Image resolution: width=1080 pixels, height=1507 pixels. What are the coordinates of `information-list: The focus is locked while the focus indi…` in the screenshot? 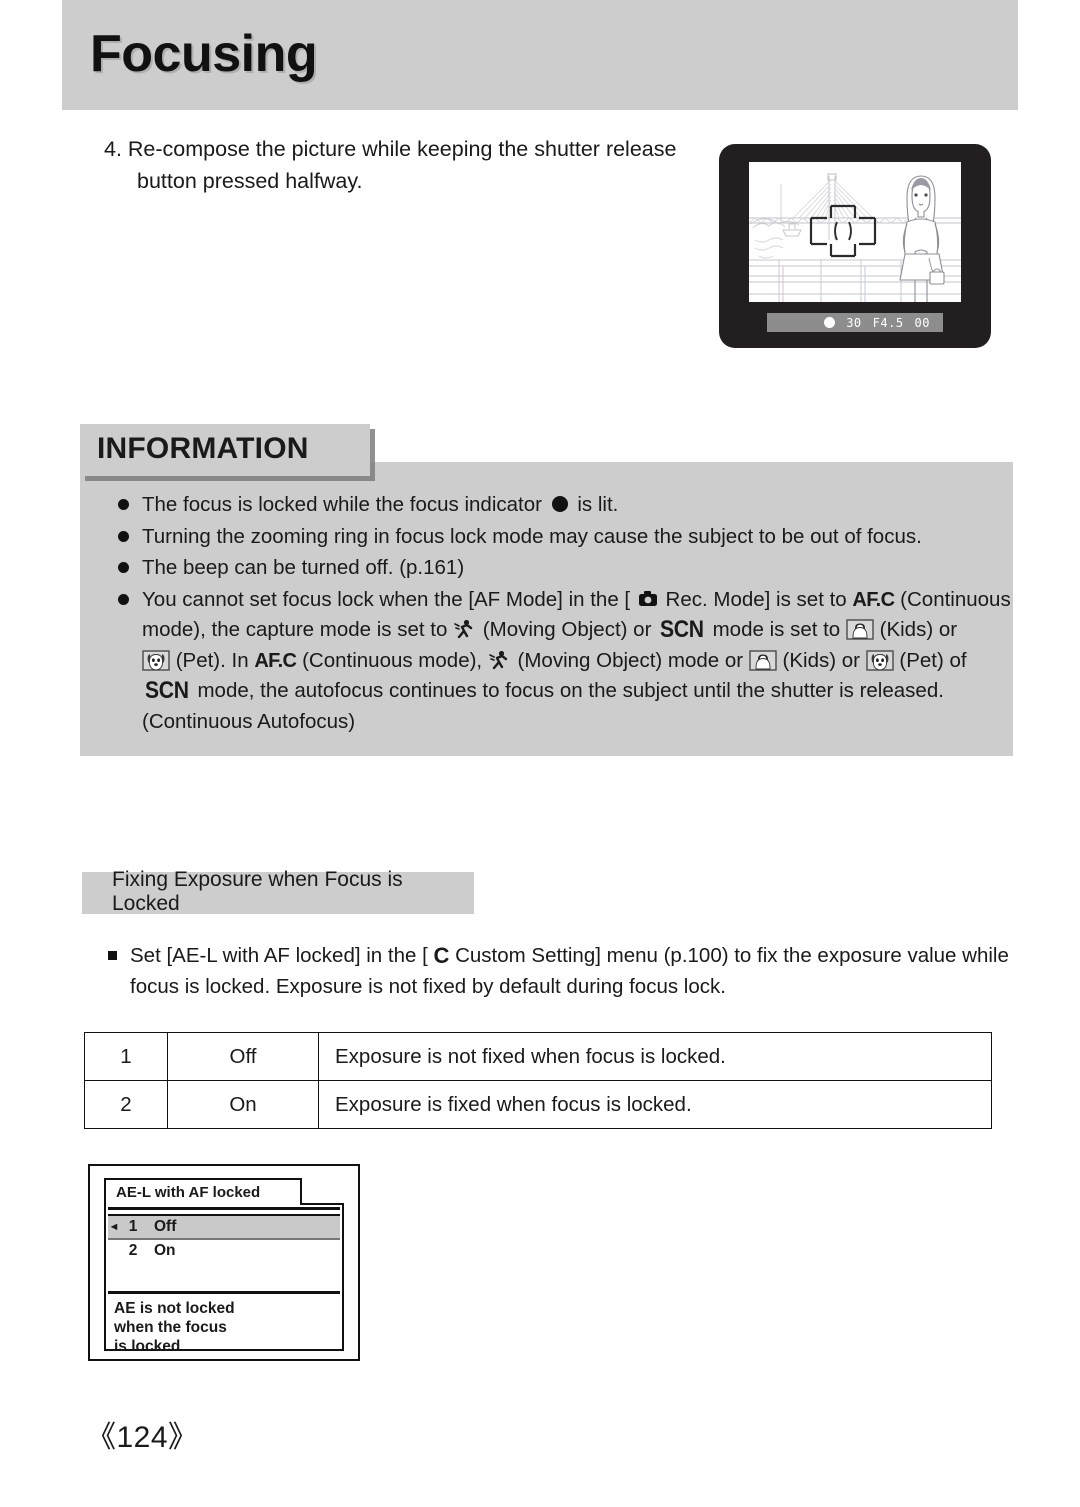 It's located at (561, 614).